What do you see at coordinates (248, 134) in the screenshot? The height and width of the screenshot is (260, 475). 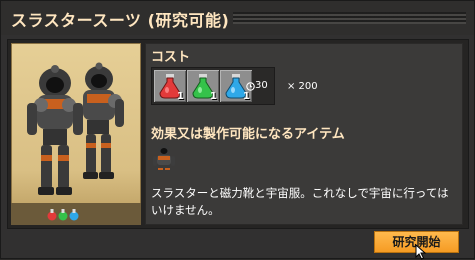 I see `effects-label: 効果又は製作可能になるアイテム` at bounding box center [248, 134].